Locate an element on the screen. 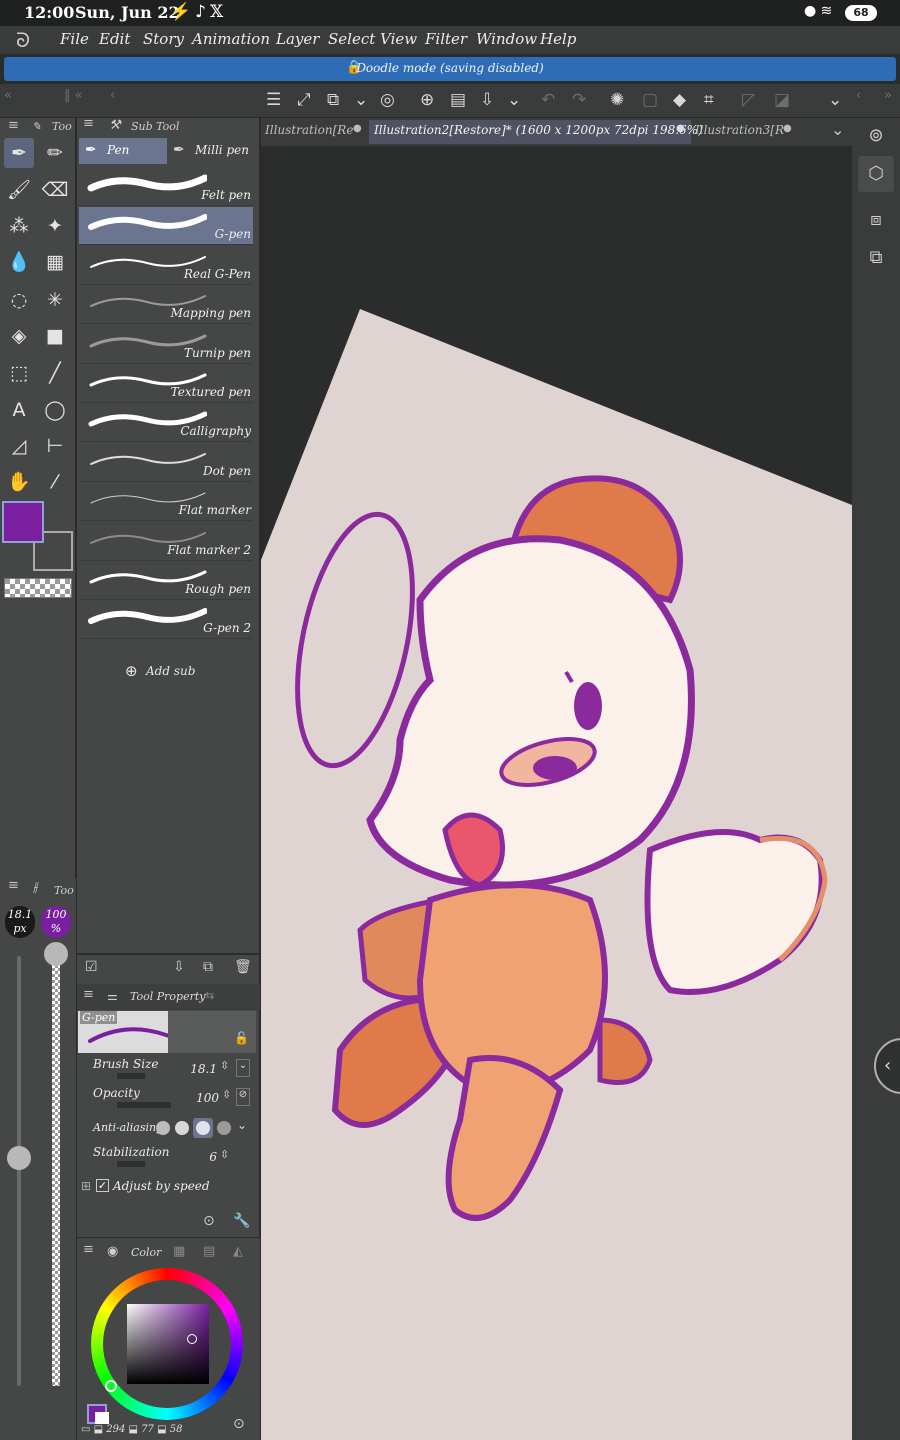 This screenshot has height=1440, width=900. menu-layer: Layer is located at coordinates (297, 39).